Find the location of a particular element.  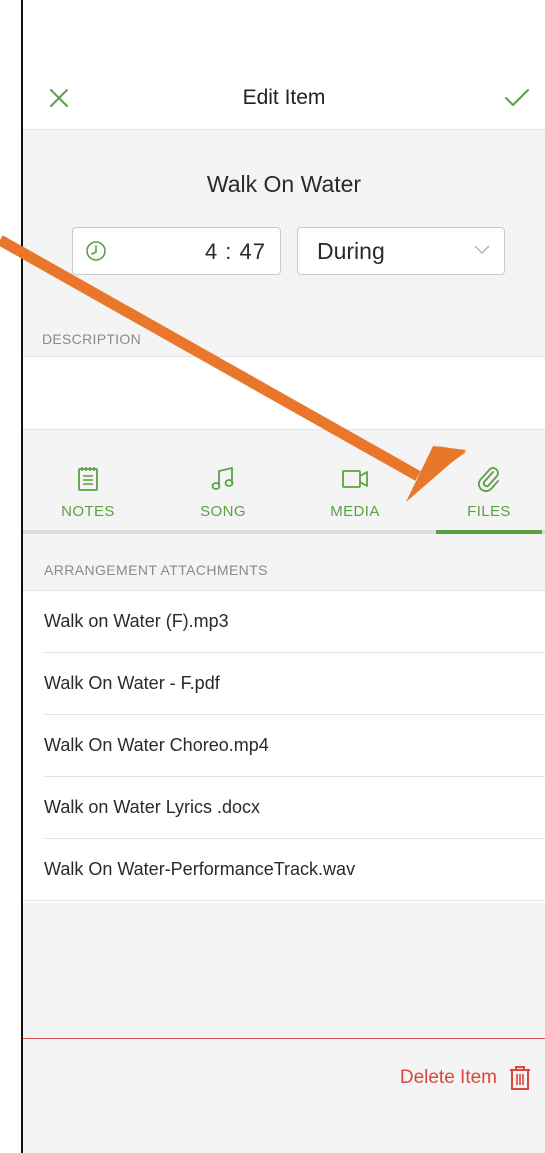

tab-notes-label: NOTES is located at coordinates (88, 511).